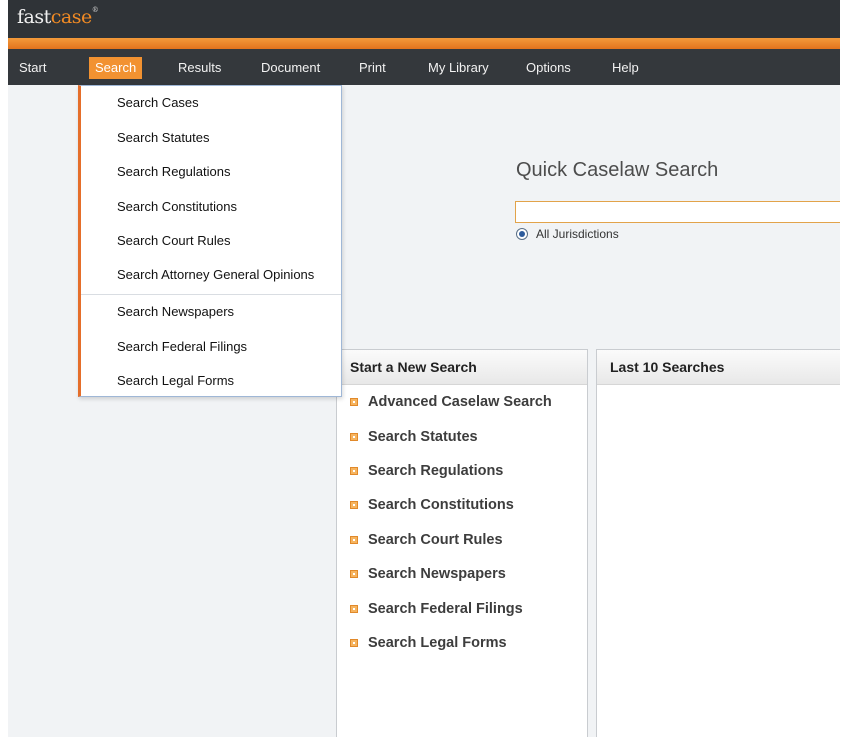 Image resolution: width=848 pixels, height=737 pixels. I want to click on last-searches-header: Last 10 Searches, so click(718, 367).